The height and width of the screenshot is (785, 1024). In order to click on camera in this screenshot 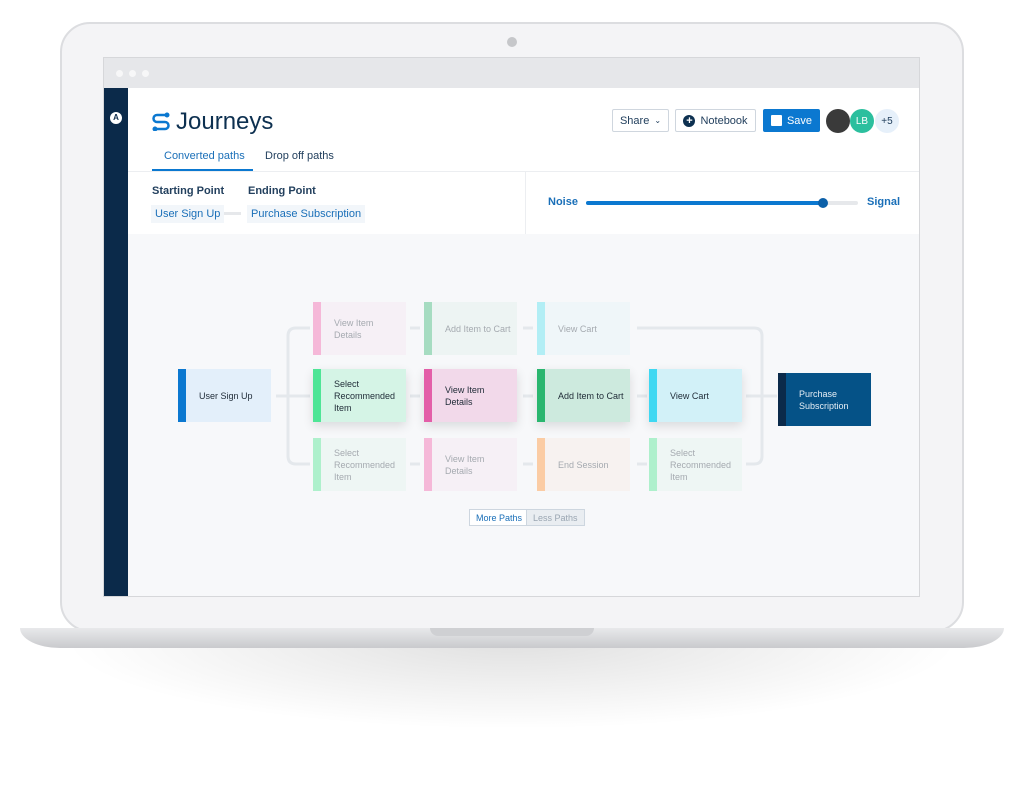, I will do `click(512, 42)`.